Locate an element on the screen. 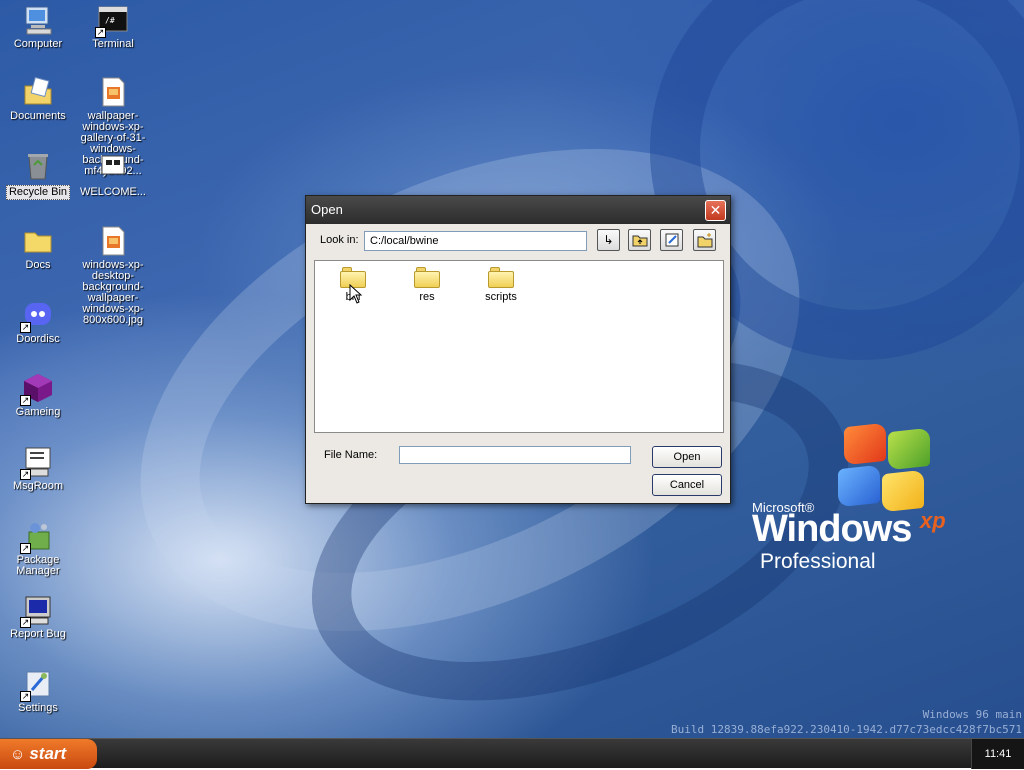 This screenshot has height=770, width=1024. new-folder-button is located at coordinates (704, 240).